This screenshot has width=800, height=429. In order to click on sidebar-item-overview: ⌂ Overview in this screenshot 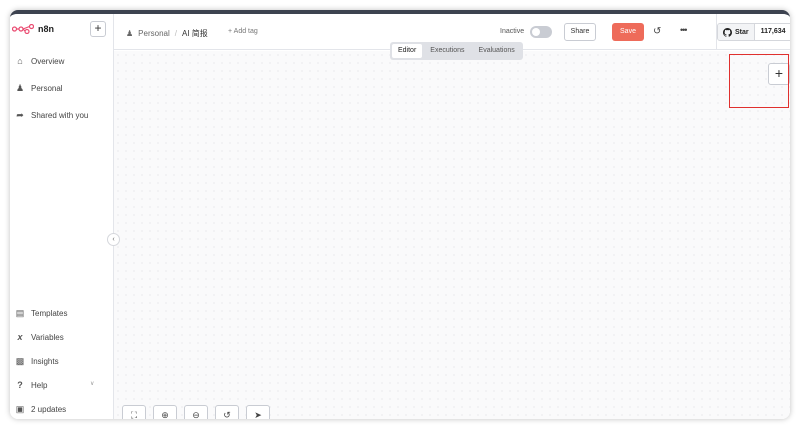, I will do `click(39, 61)`.